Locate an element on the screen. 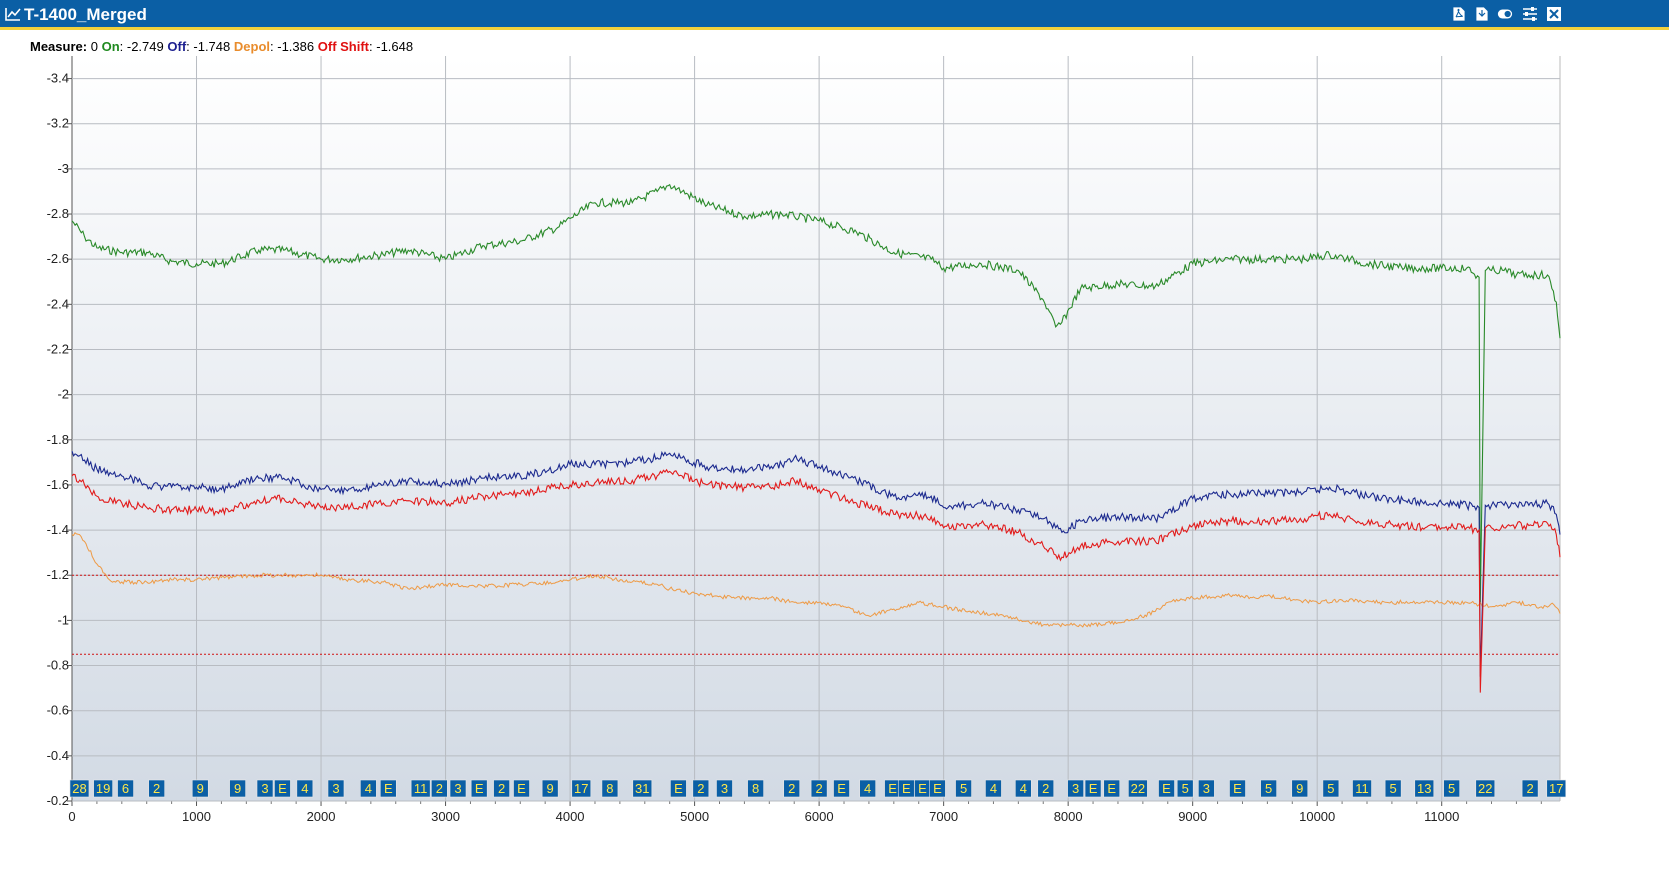  depol-value: -1.386 is located at coordinates (296, 46).